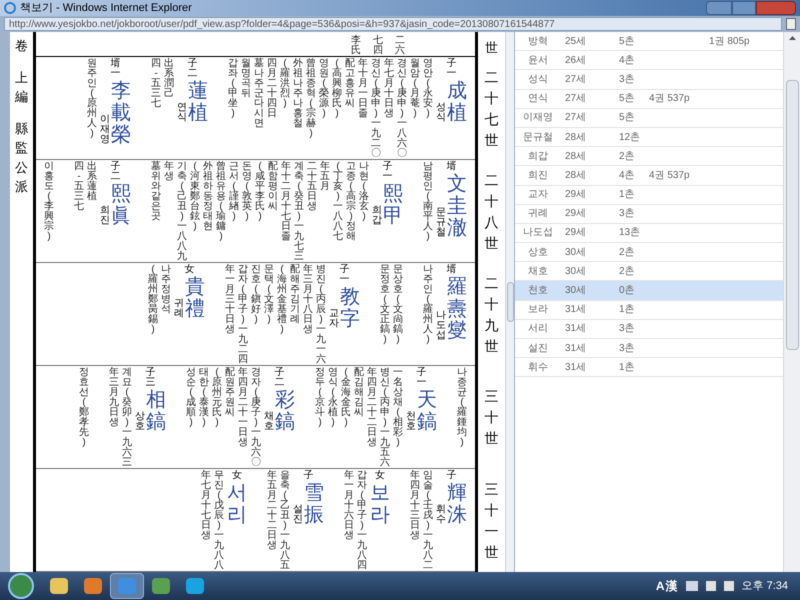  What do you see at coordinates (538, 214) in the screenshot?
I see `table-cell-text: 귀례` at bounding box center [538, 214].